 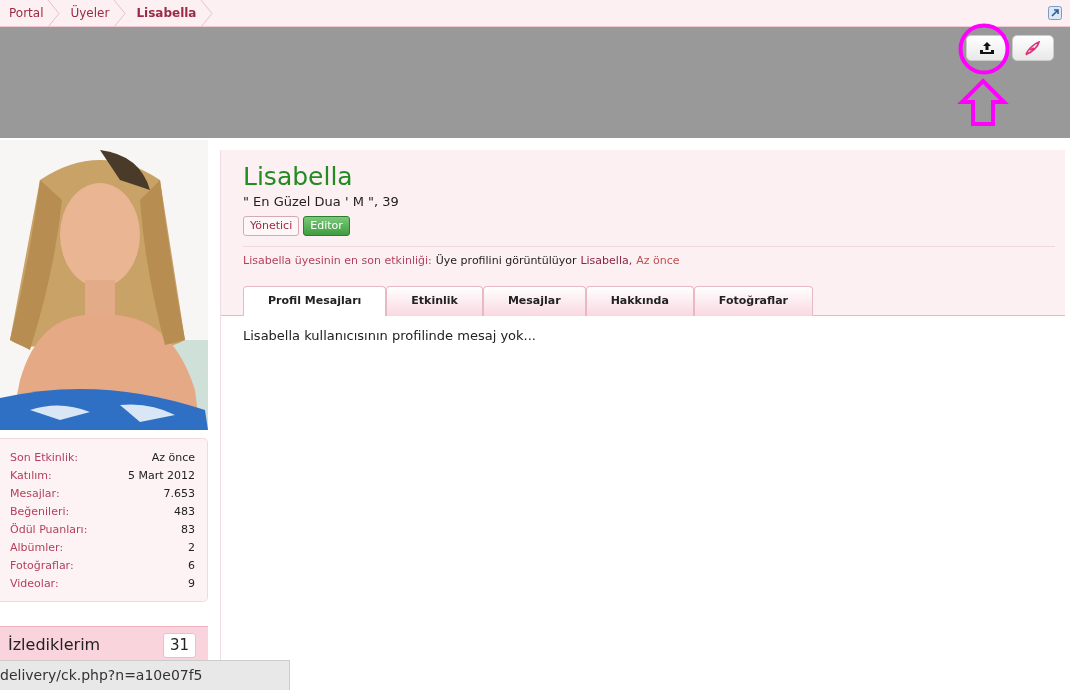 What do you see at coordinates (173, 458) in the screenshot?
I see `stat-value: Az önce` at bounding box center [173, 458].